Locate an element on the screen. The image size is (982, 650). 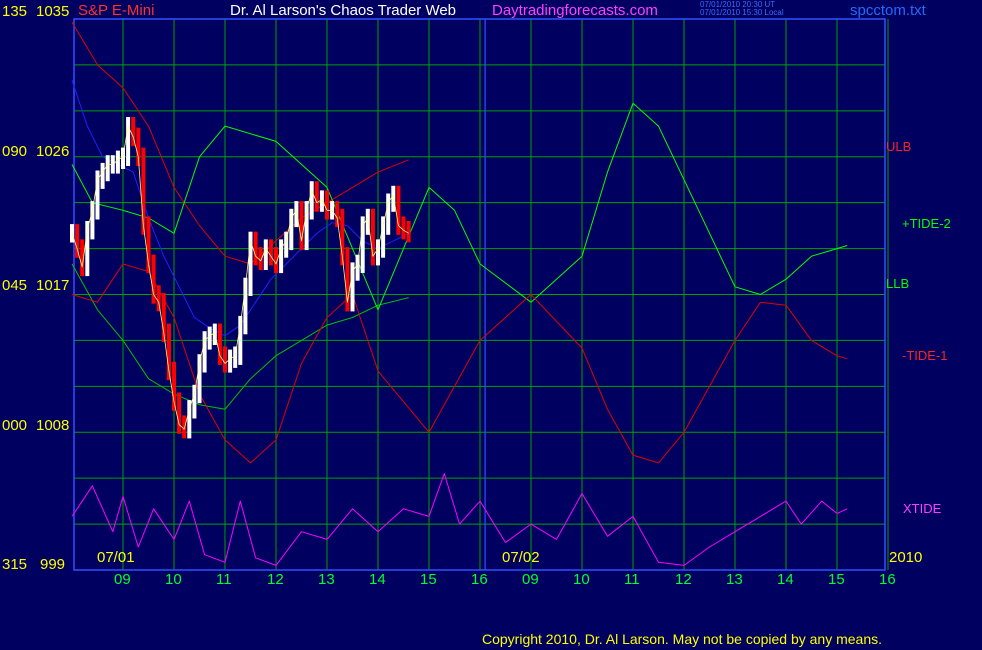
year-label: 2010 is located at coordinates (906, 557).